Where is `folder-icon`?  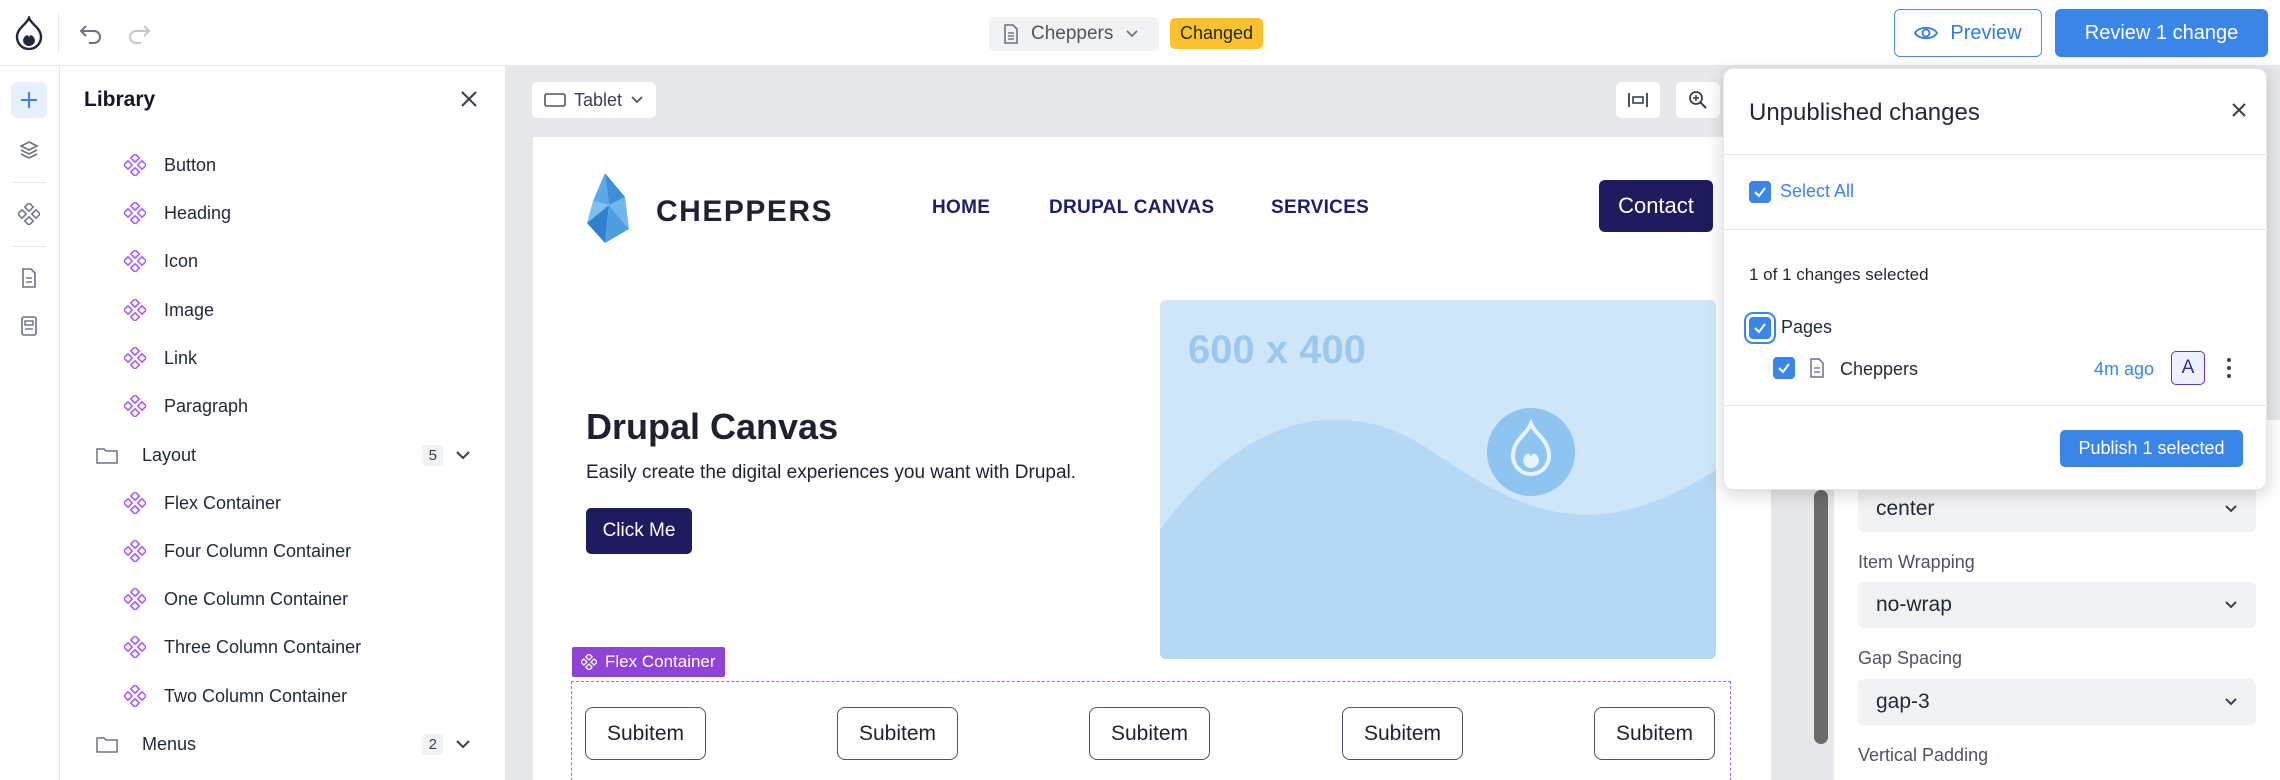 folder-icon is located at coordinates (107, 456).